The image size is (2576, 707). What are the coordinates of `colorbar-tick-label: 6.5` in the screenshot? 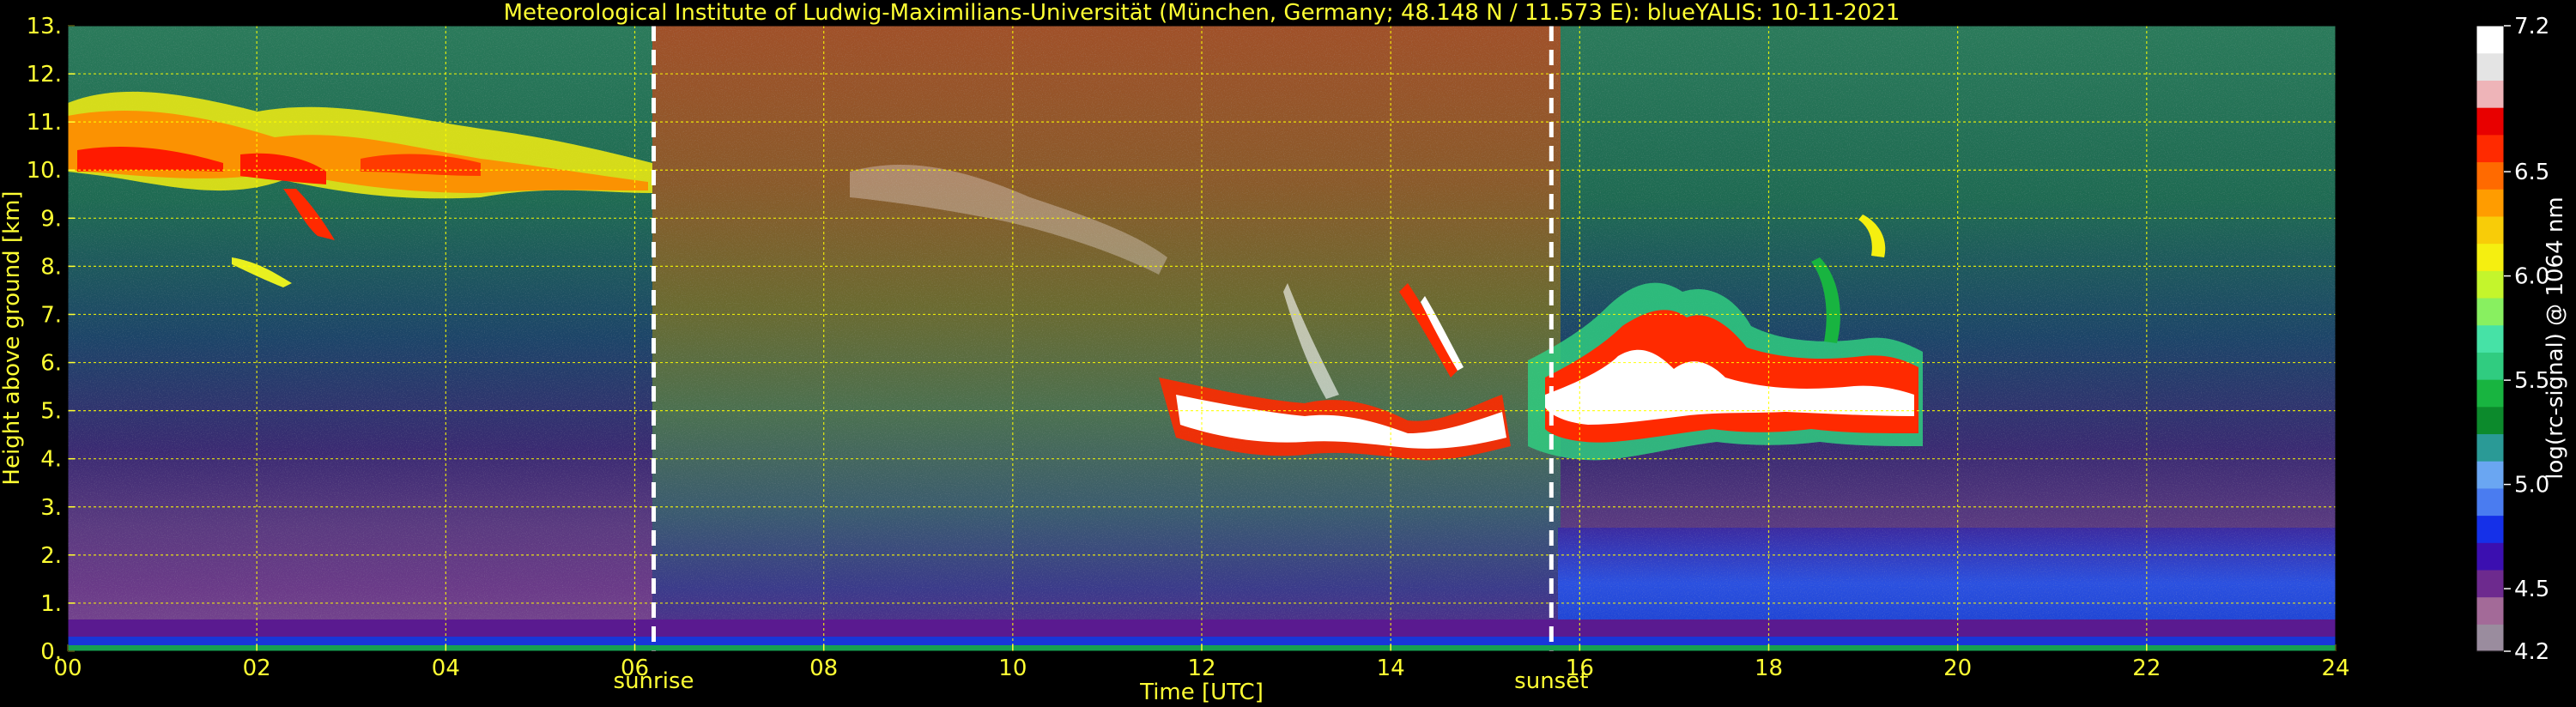 It's located at (2531, 172).